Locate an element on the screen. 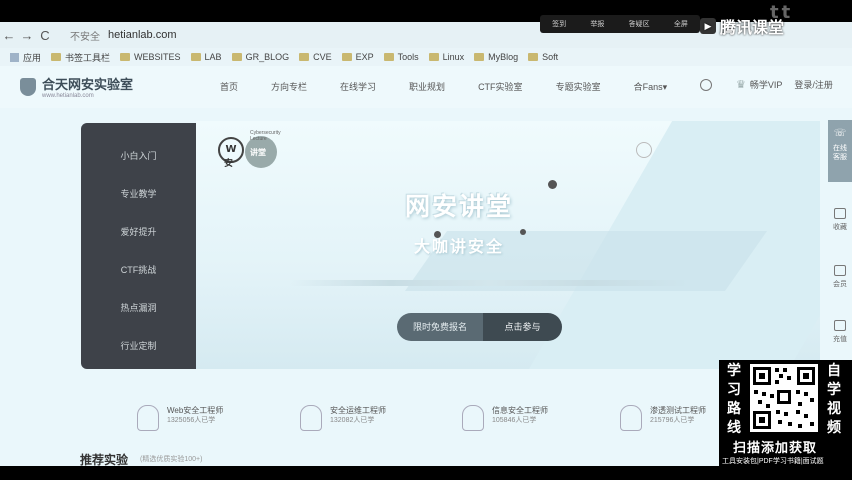  nav-fans: 合Fans▾ is located at coordinates (651, 86).